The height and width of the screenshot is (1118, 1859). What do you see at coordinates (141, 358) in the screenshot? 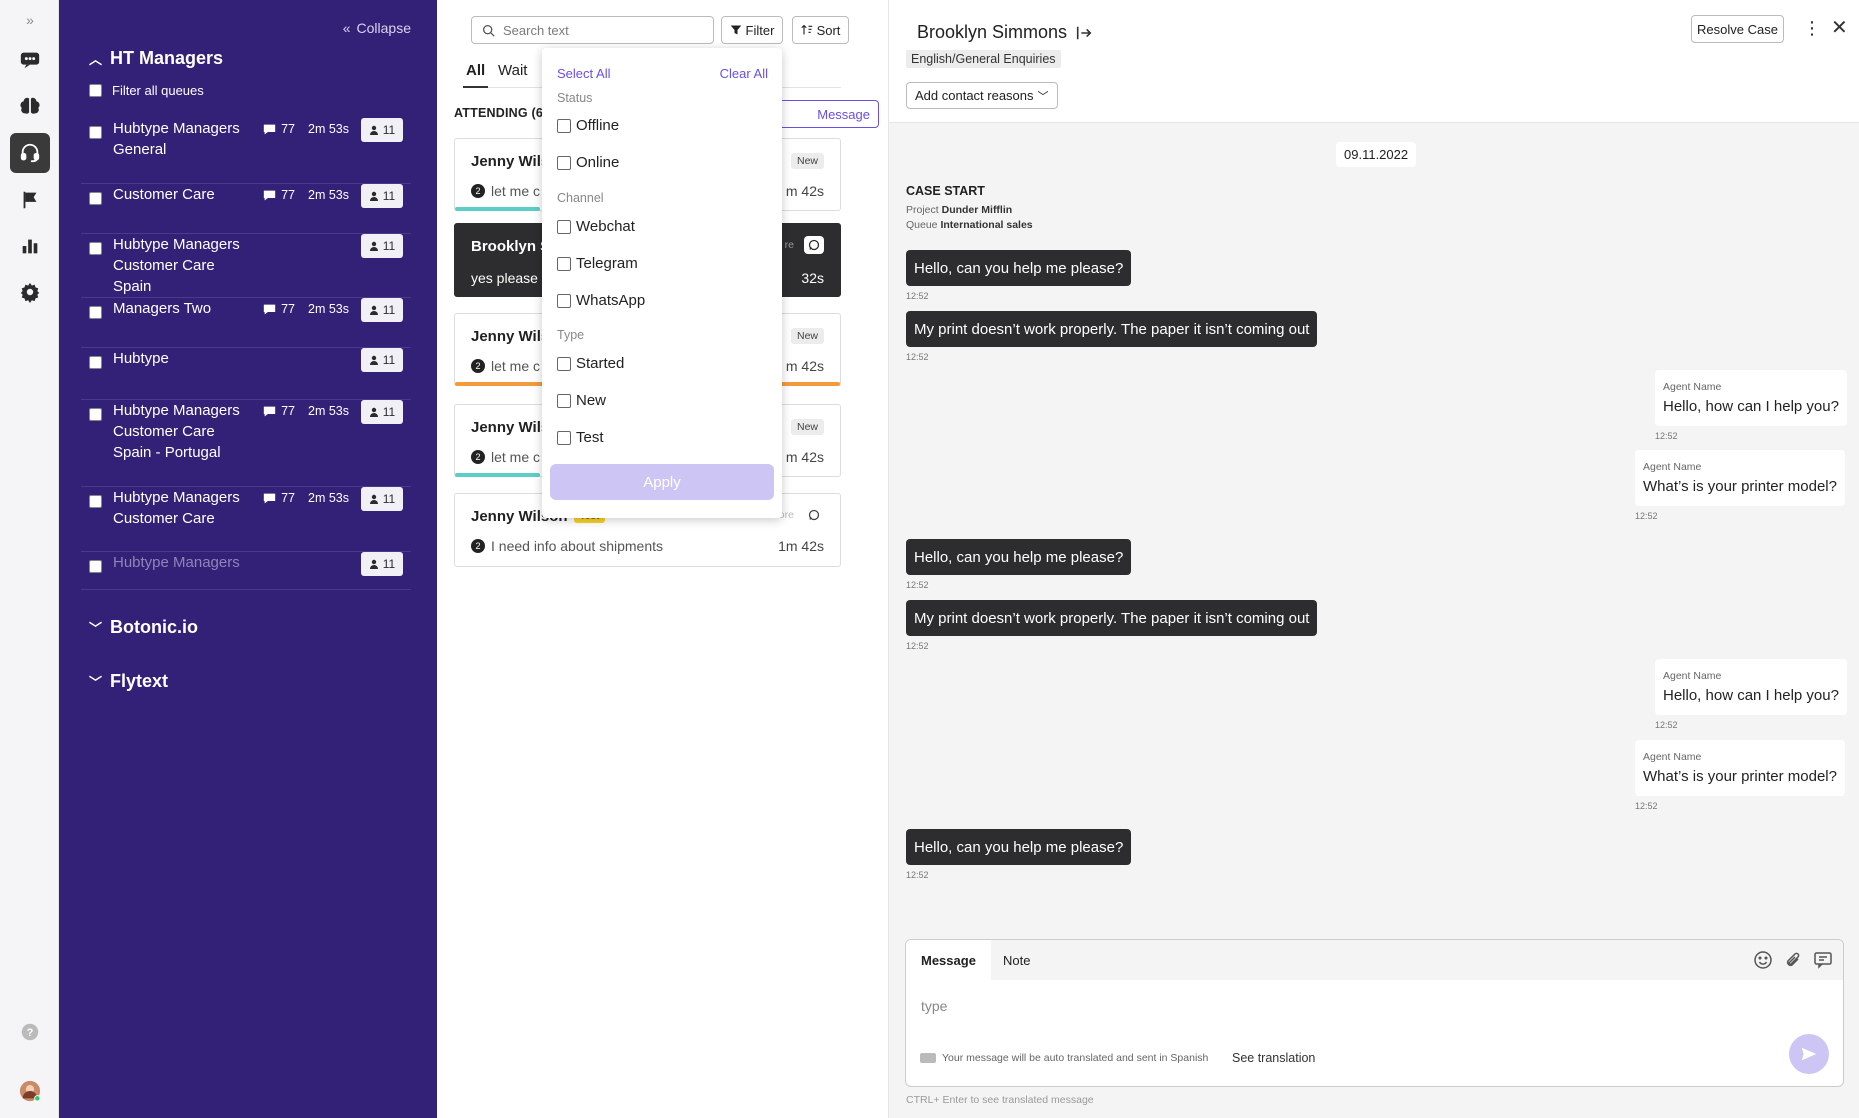
I see `queue-name: Hubtype` at bounding box center [141, 358].